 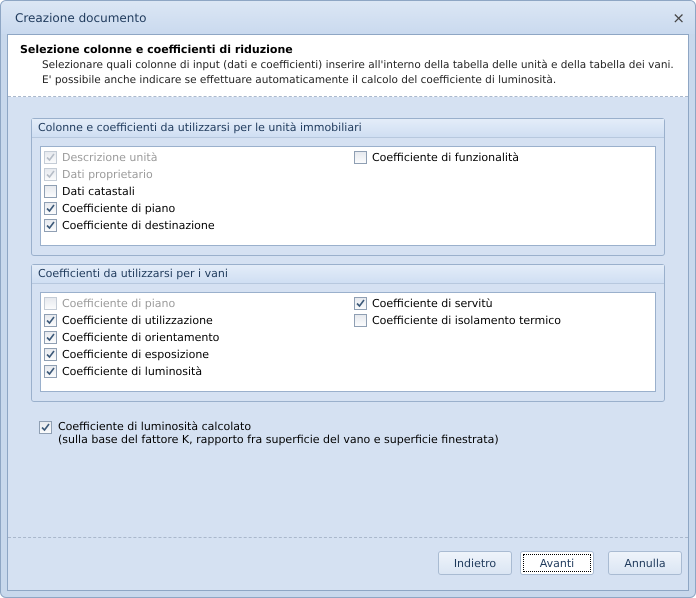 I want to click on checkbox-label: Coefficiente di destinazione, so click(x=138, y=225).